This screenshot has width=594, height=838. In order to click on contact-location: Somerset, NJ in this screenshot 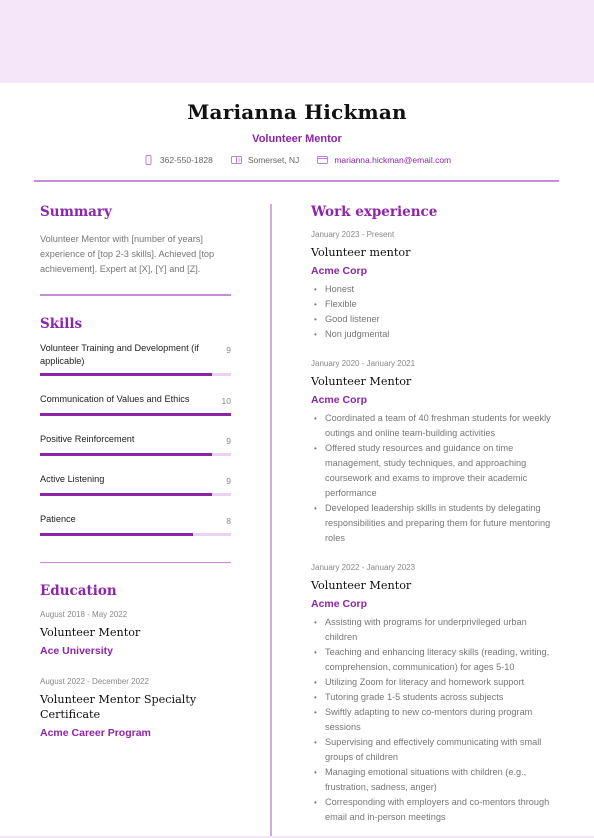, I will do `click(265, 160)`.